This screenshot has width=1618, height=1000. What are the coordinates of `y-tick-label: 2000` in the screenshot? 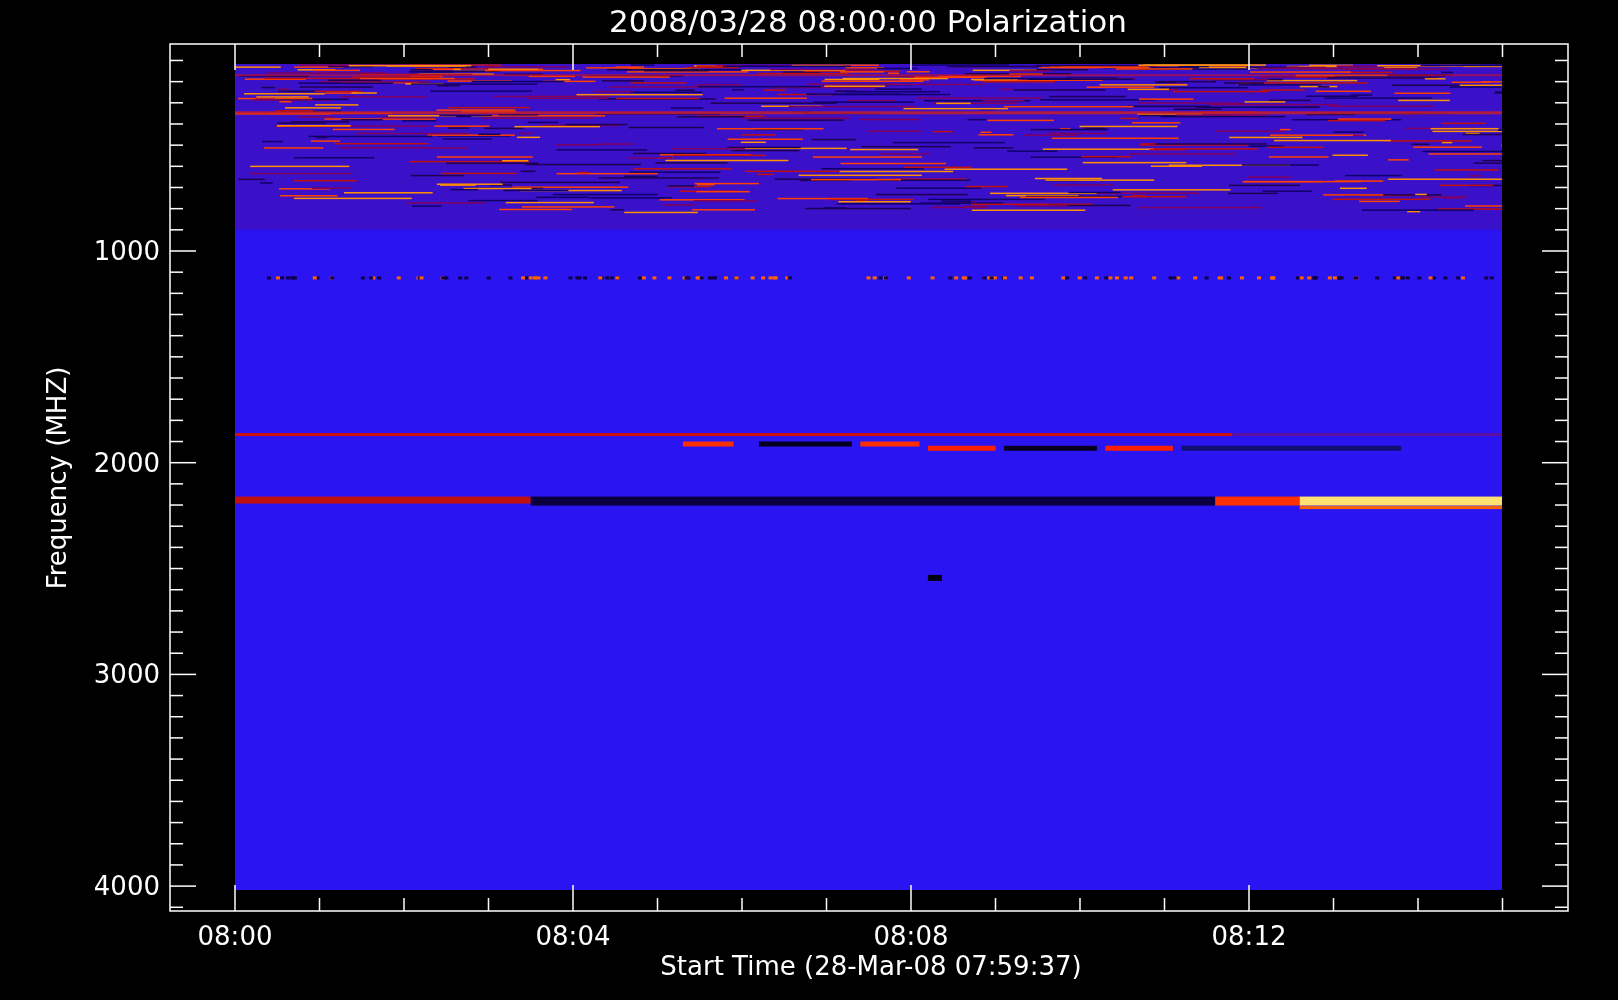 It's located at (126, 462).